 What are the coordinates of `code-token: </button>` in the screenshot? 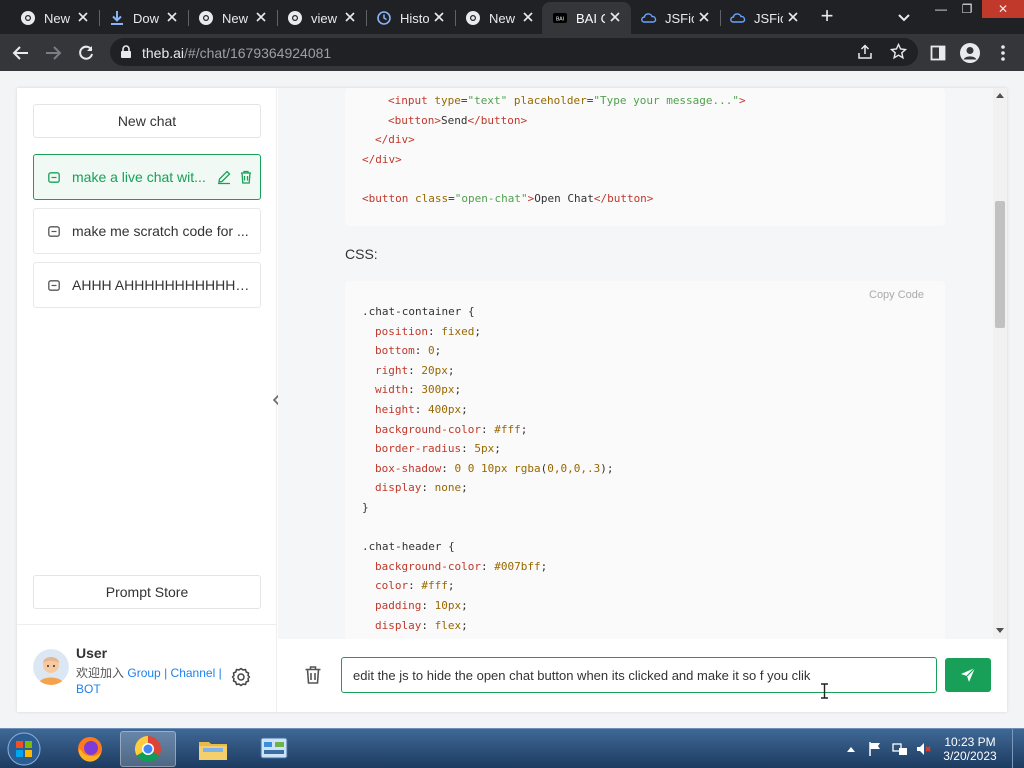 It's located at (623, 198).